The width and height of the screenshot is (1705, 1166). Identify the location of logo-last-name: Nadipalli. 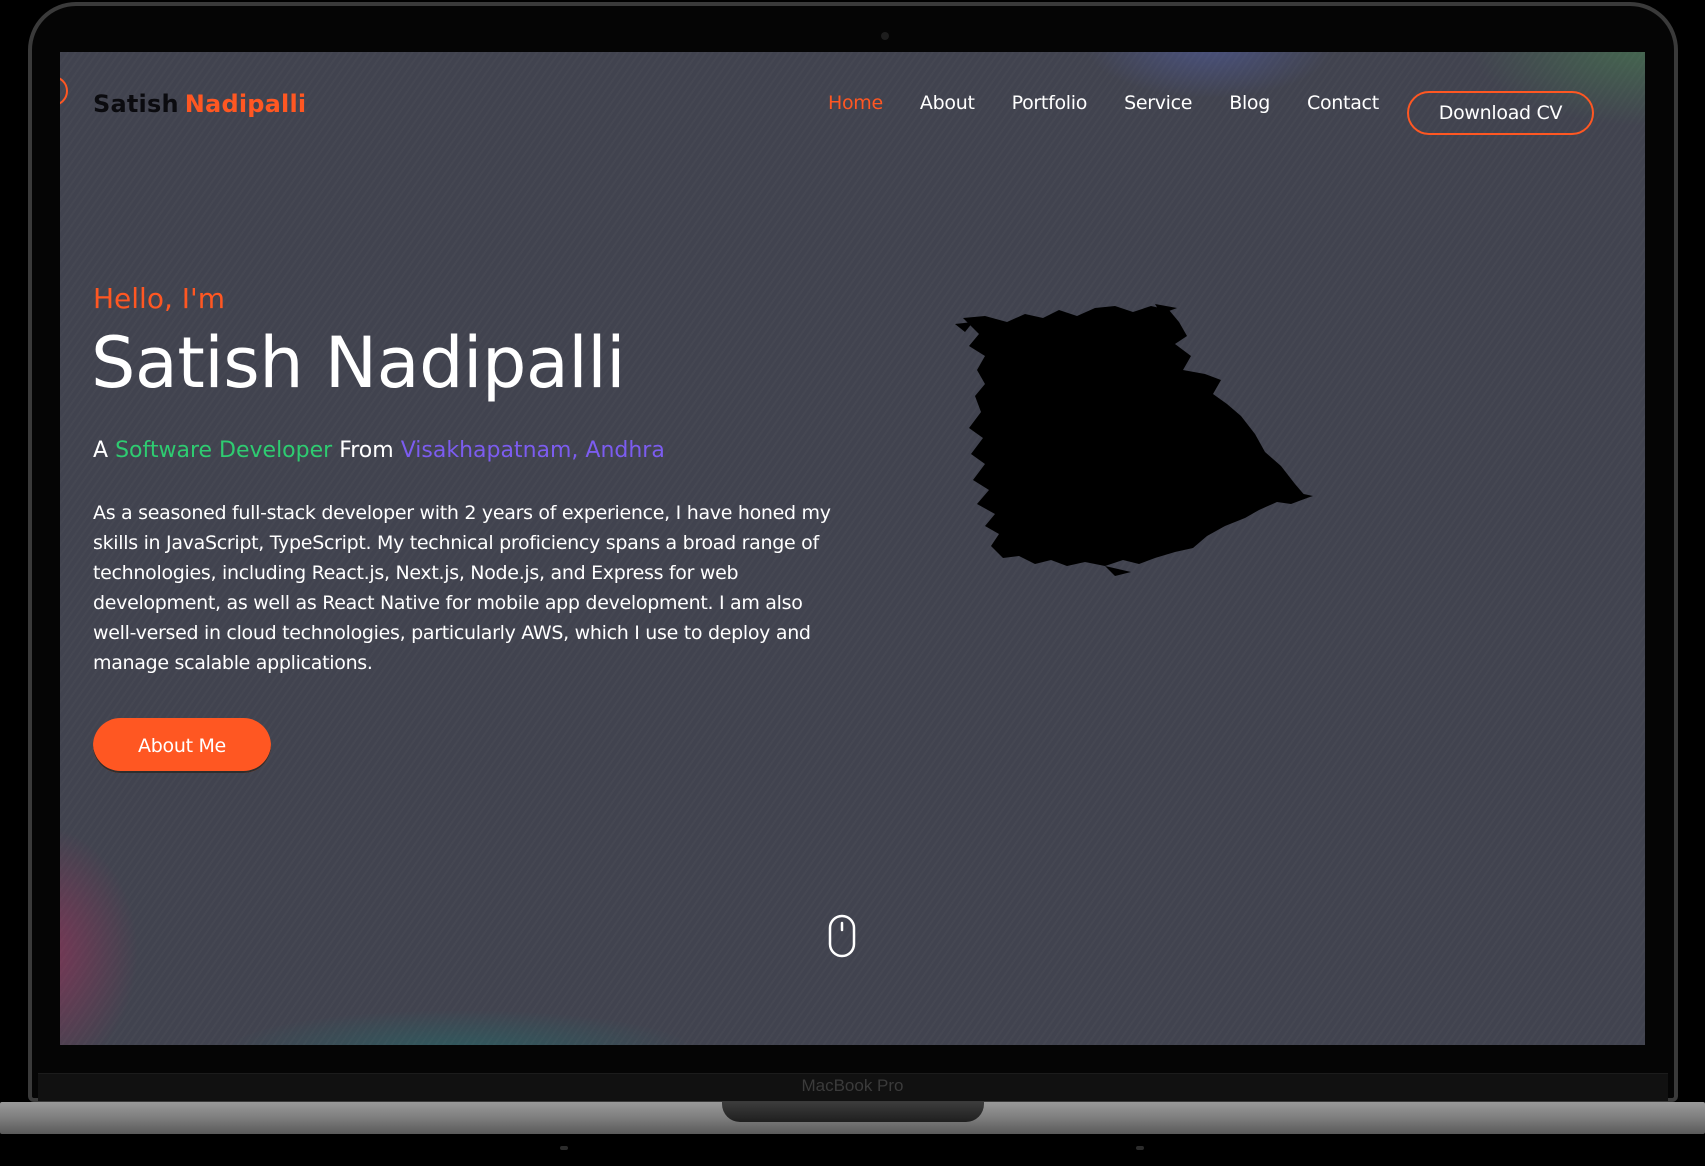
(245, 104).